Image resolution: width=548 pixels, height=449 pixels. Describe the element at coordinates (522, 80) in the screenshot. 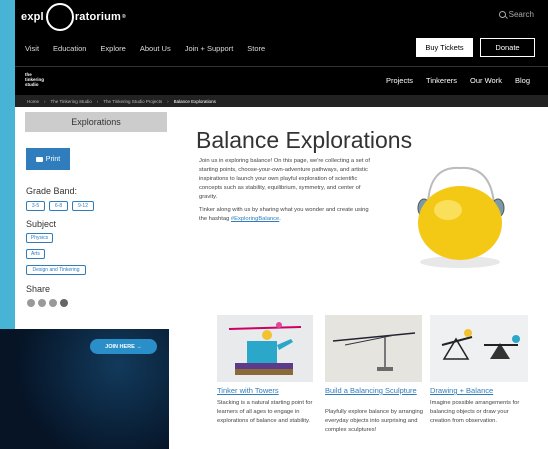

I see `subnav-blog: Blog` at that location.